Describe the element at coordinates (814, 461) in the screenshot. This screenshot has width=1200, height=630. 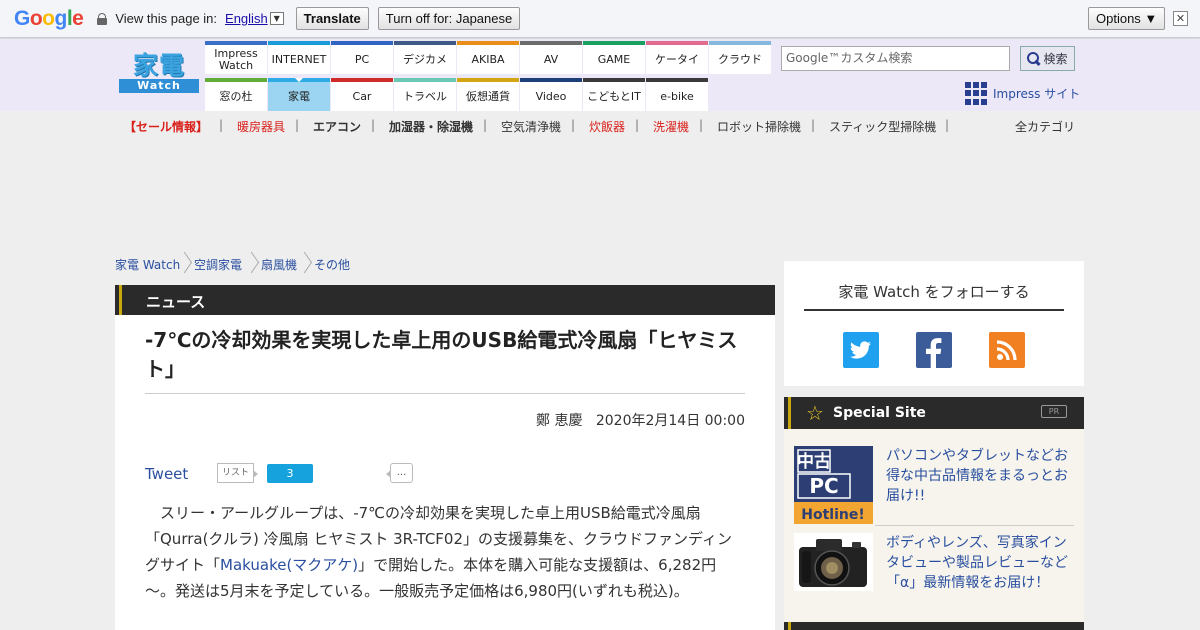
I see `thumb-line-1: 中古` at that location.